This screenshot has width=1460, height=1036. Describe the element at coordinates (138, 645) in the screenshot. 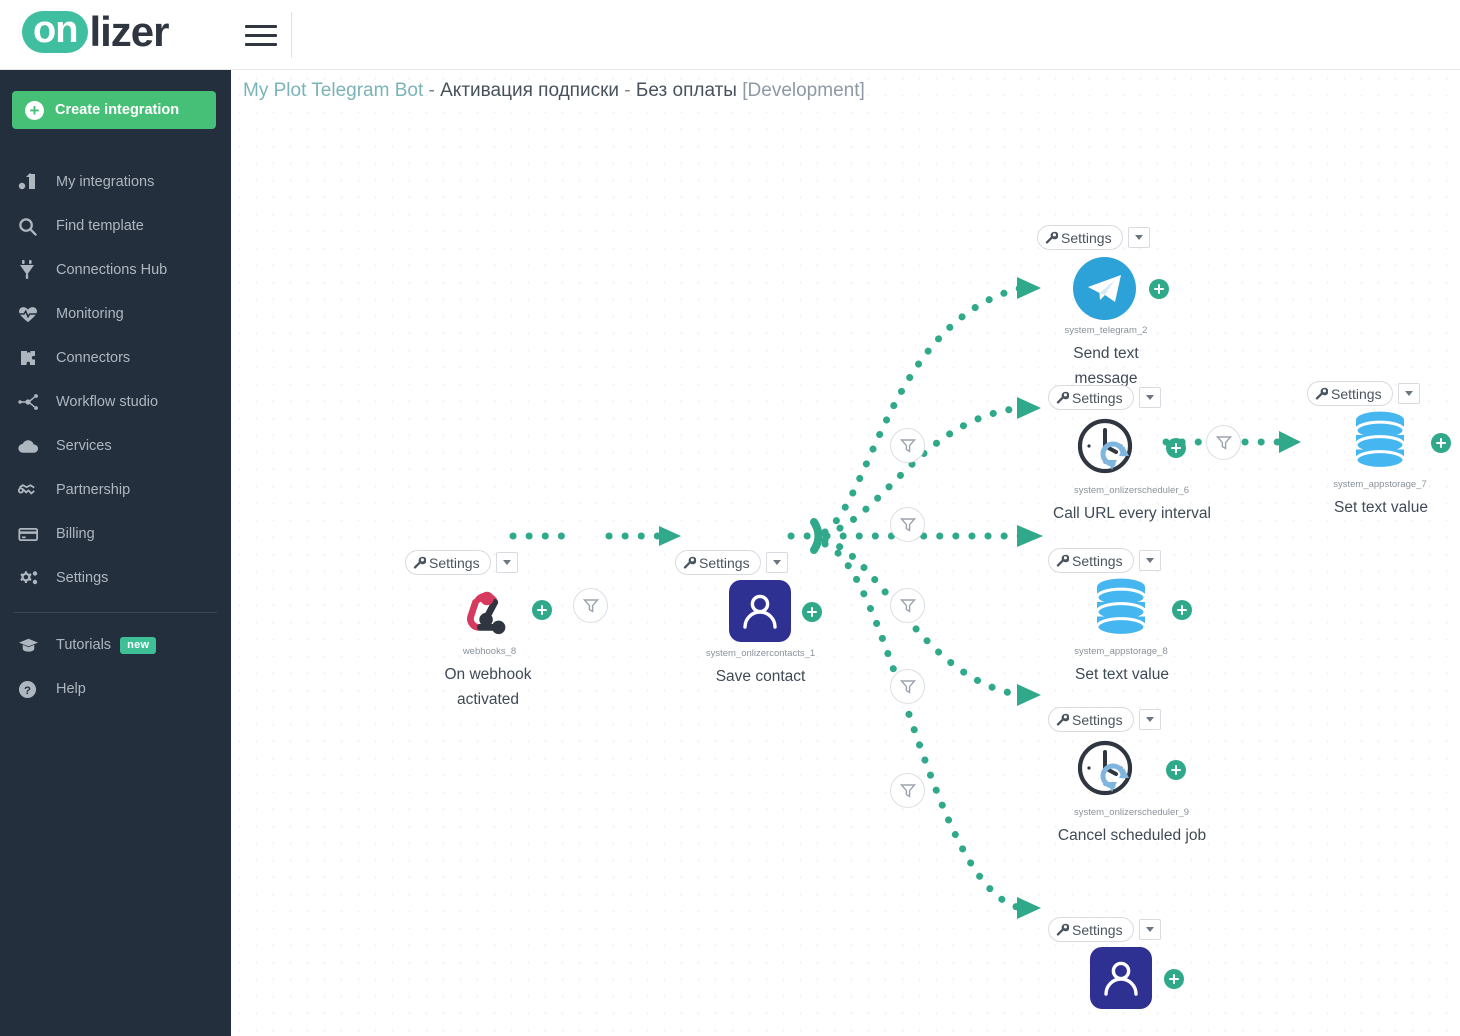

I see `status-badge: new` at that location.